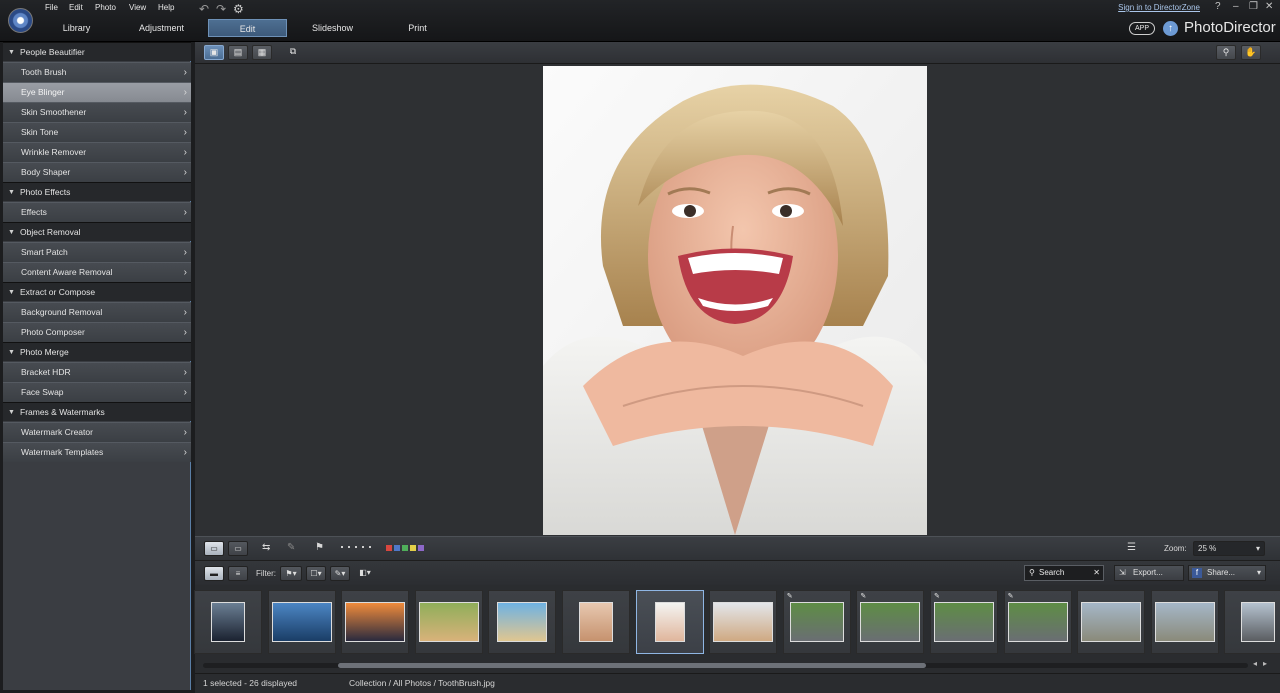 This screenshot has height=693, width=1280. Describe the element at coordinates (291, 573) in the screenshot. I see `flag-filter-icon: ⚑▾` at that location.